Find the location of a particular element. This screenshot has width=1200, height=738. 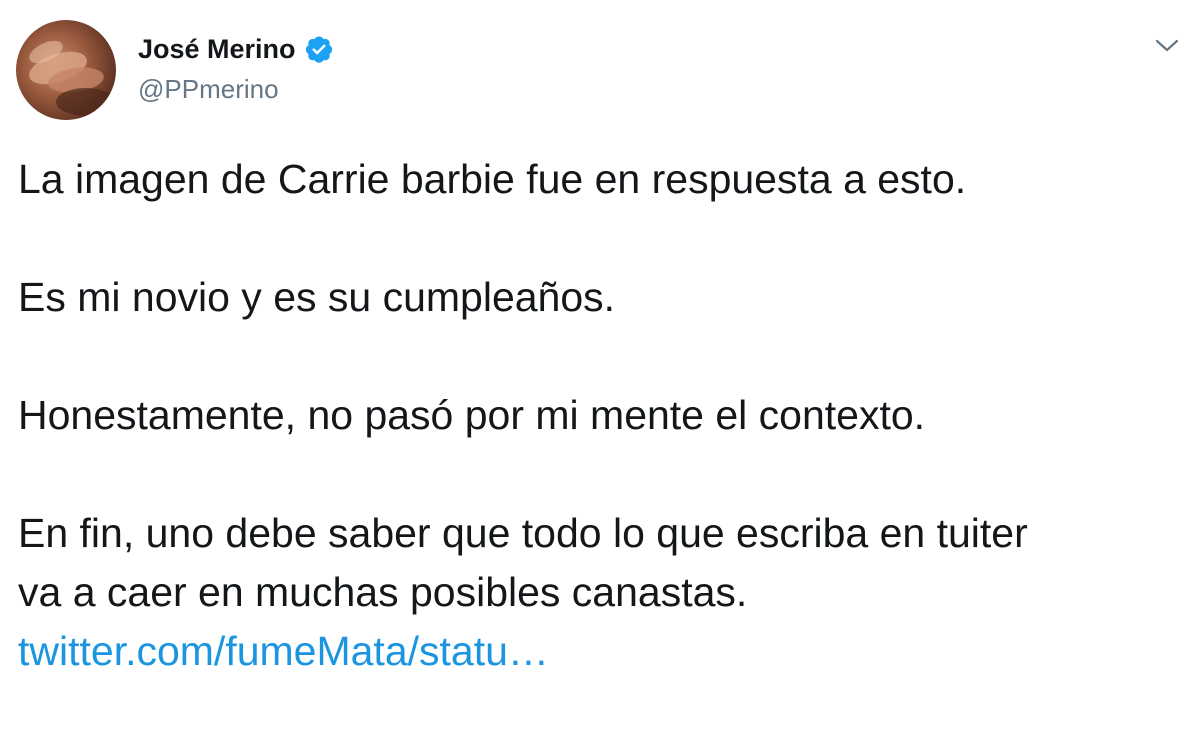

avatar is located at coordinates (66, 70).